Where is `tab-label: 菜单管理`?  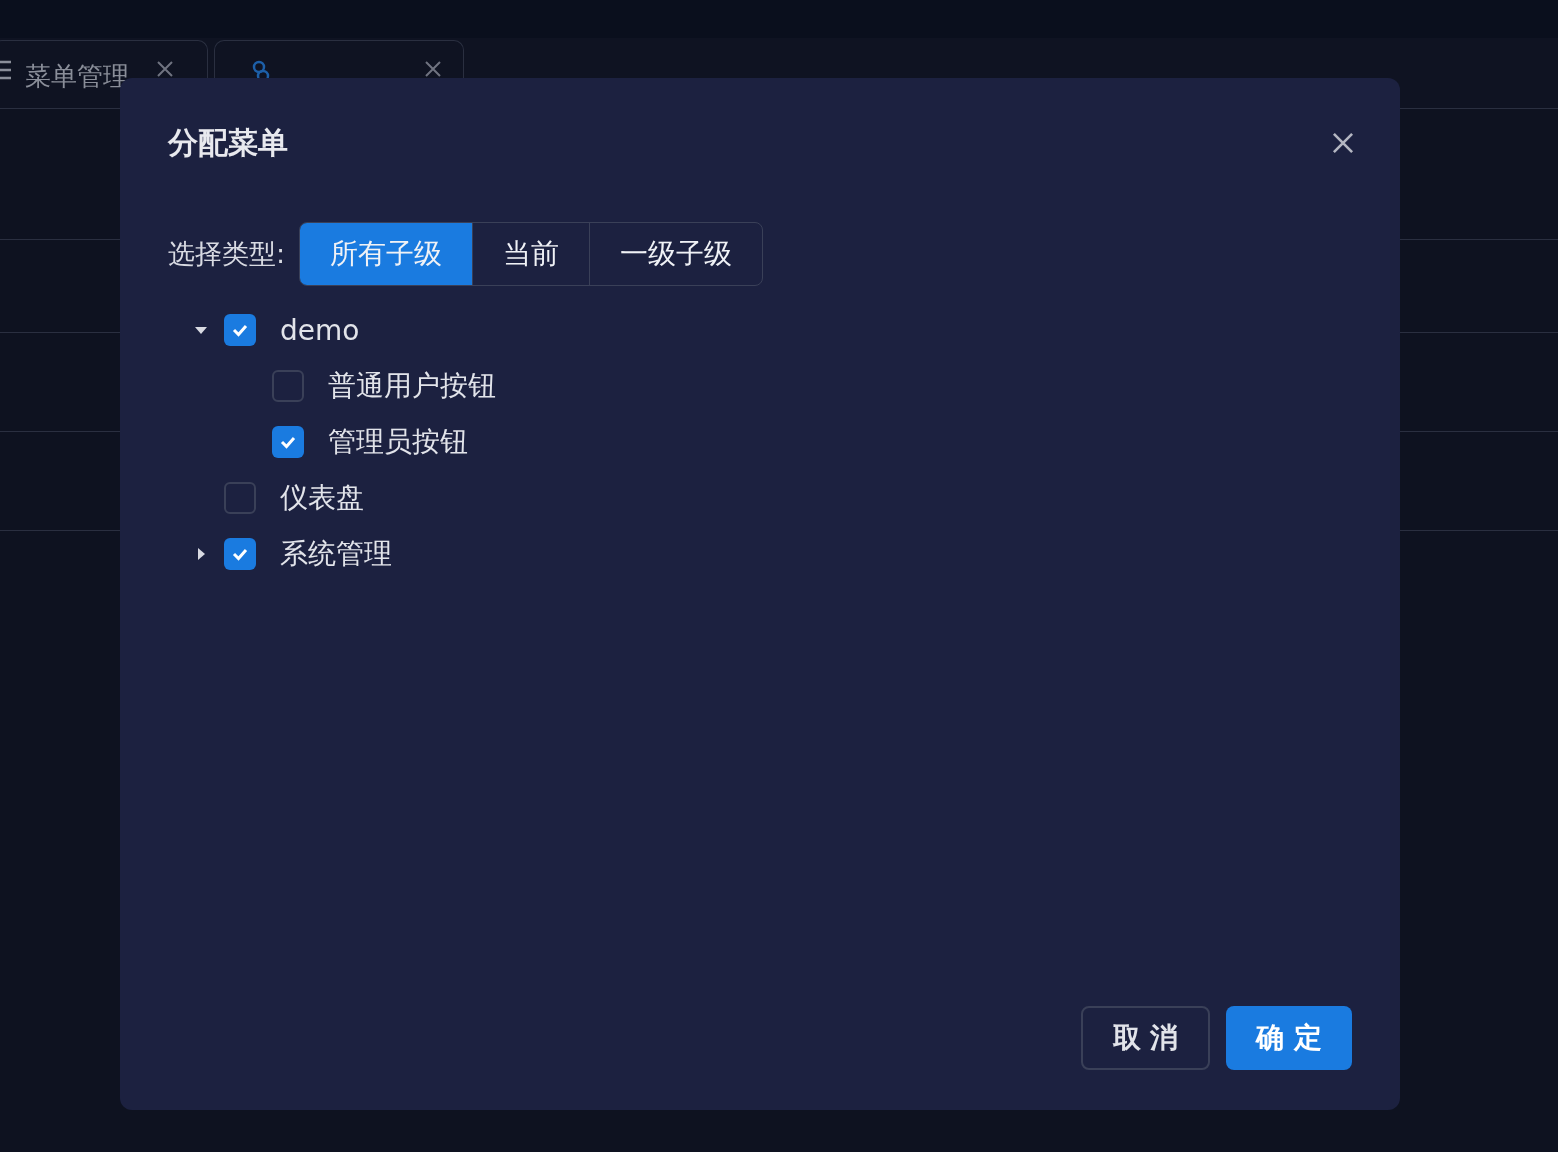 tab-label: 菜单管理 is located at coordinates (77, 76).